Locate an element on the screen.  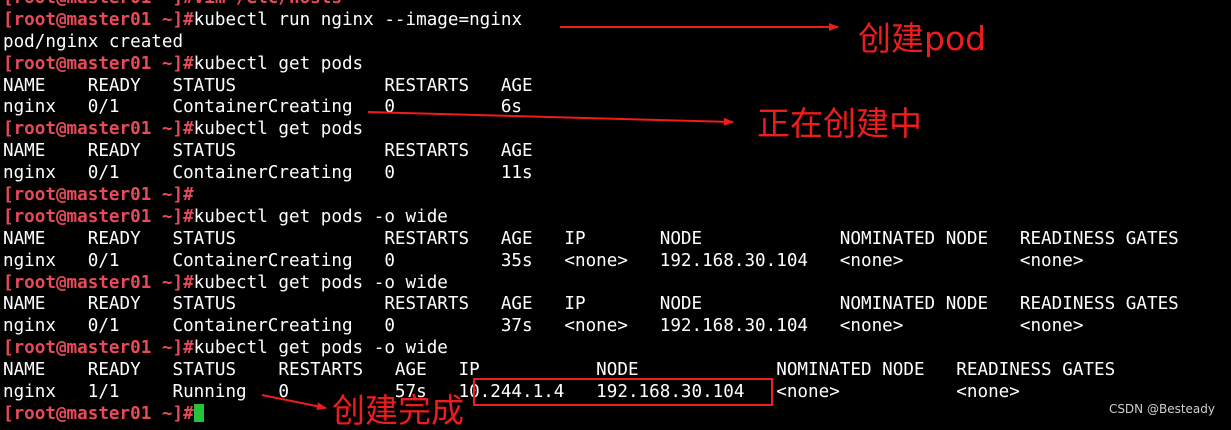
arrow-created is located at coordinates (294, 402).